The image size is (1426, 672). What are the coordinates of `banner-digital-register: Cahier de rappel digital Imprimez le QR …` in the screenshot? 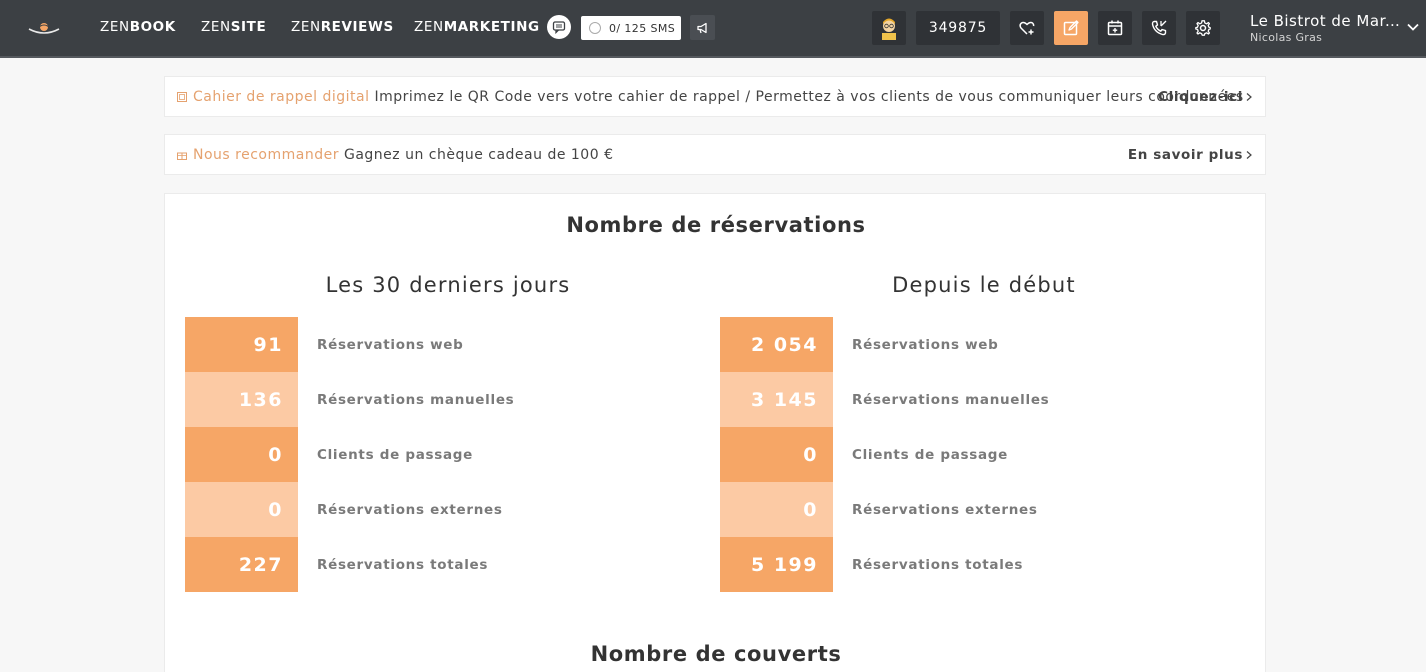 It's located at (715, 96).